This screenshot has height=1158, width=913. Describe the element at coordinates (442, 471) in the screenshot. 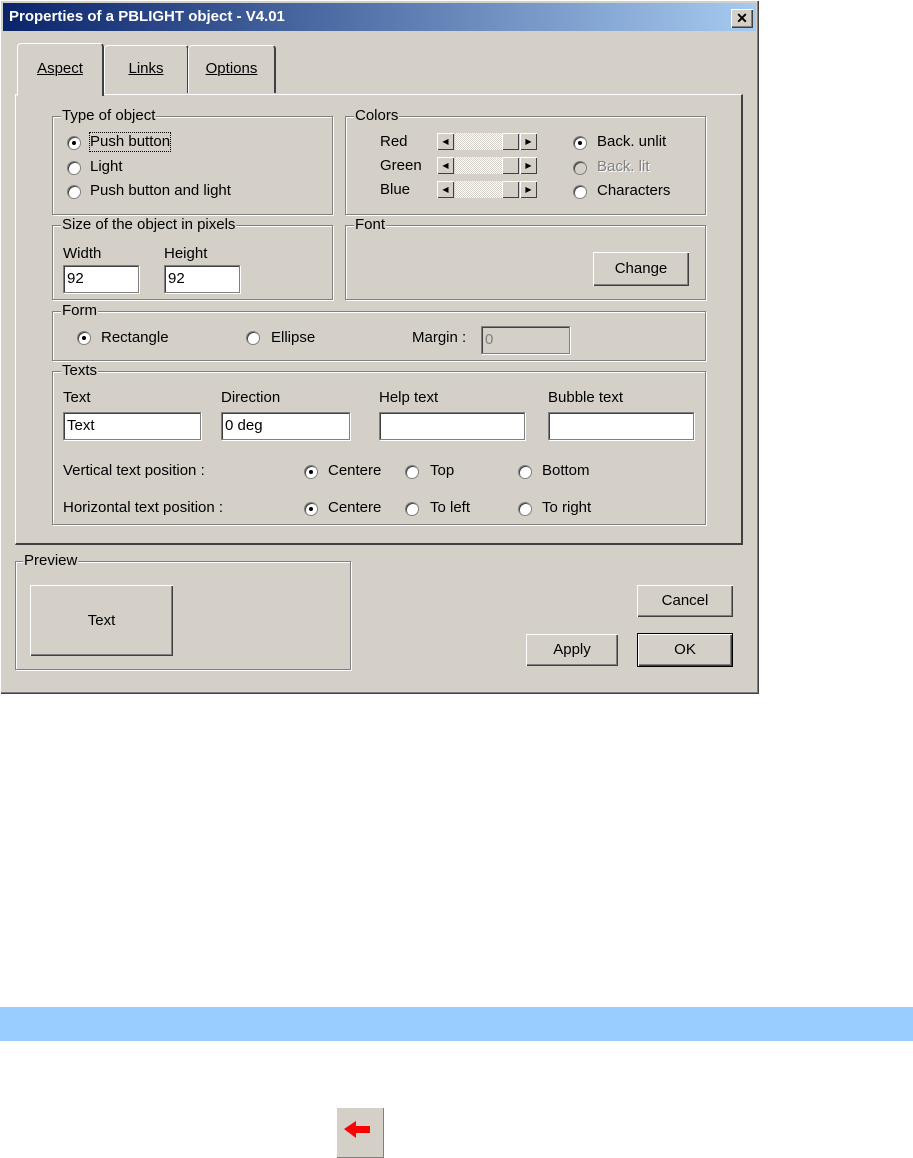

I see `label-vertical-top: Top` at that location.